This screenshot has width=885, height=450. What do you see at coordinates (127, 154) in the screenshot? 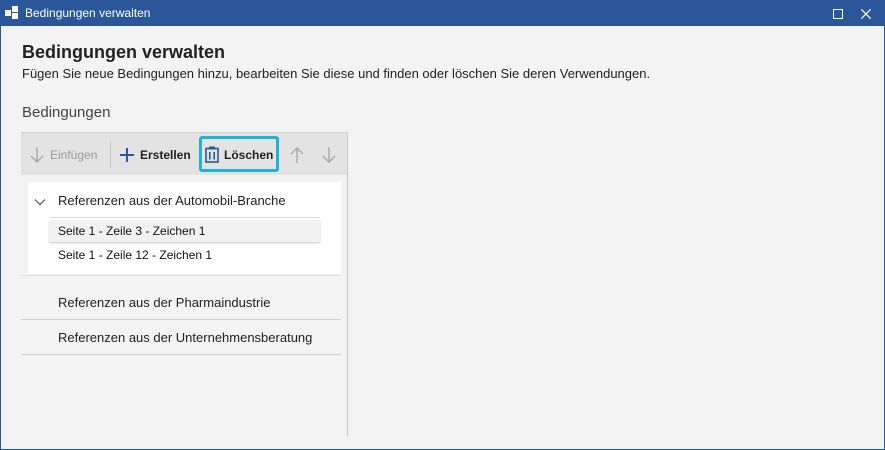
I see `plus-icon` at bounding box center [127, 154].